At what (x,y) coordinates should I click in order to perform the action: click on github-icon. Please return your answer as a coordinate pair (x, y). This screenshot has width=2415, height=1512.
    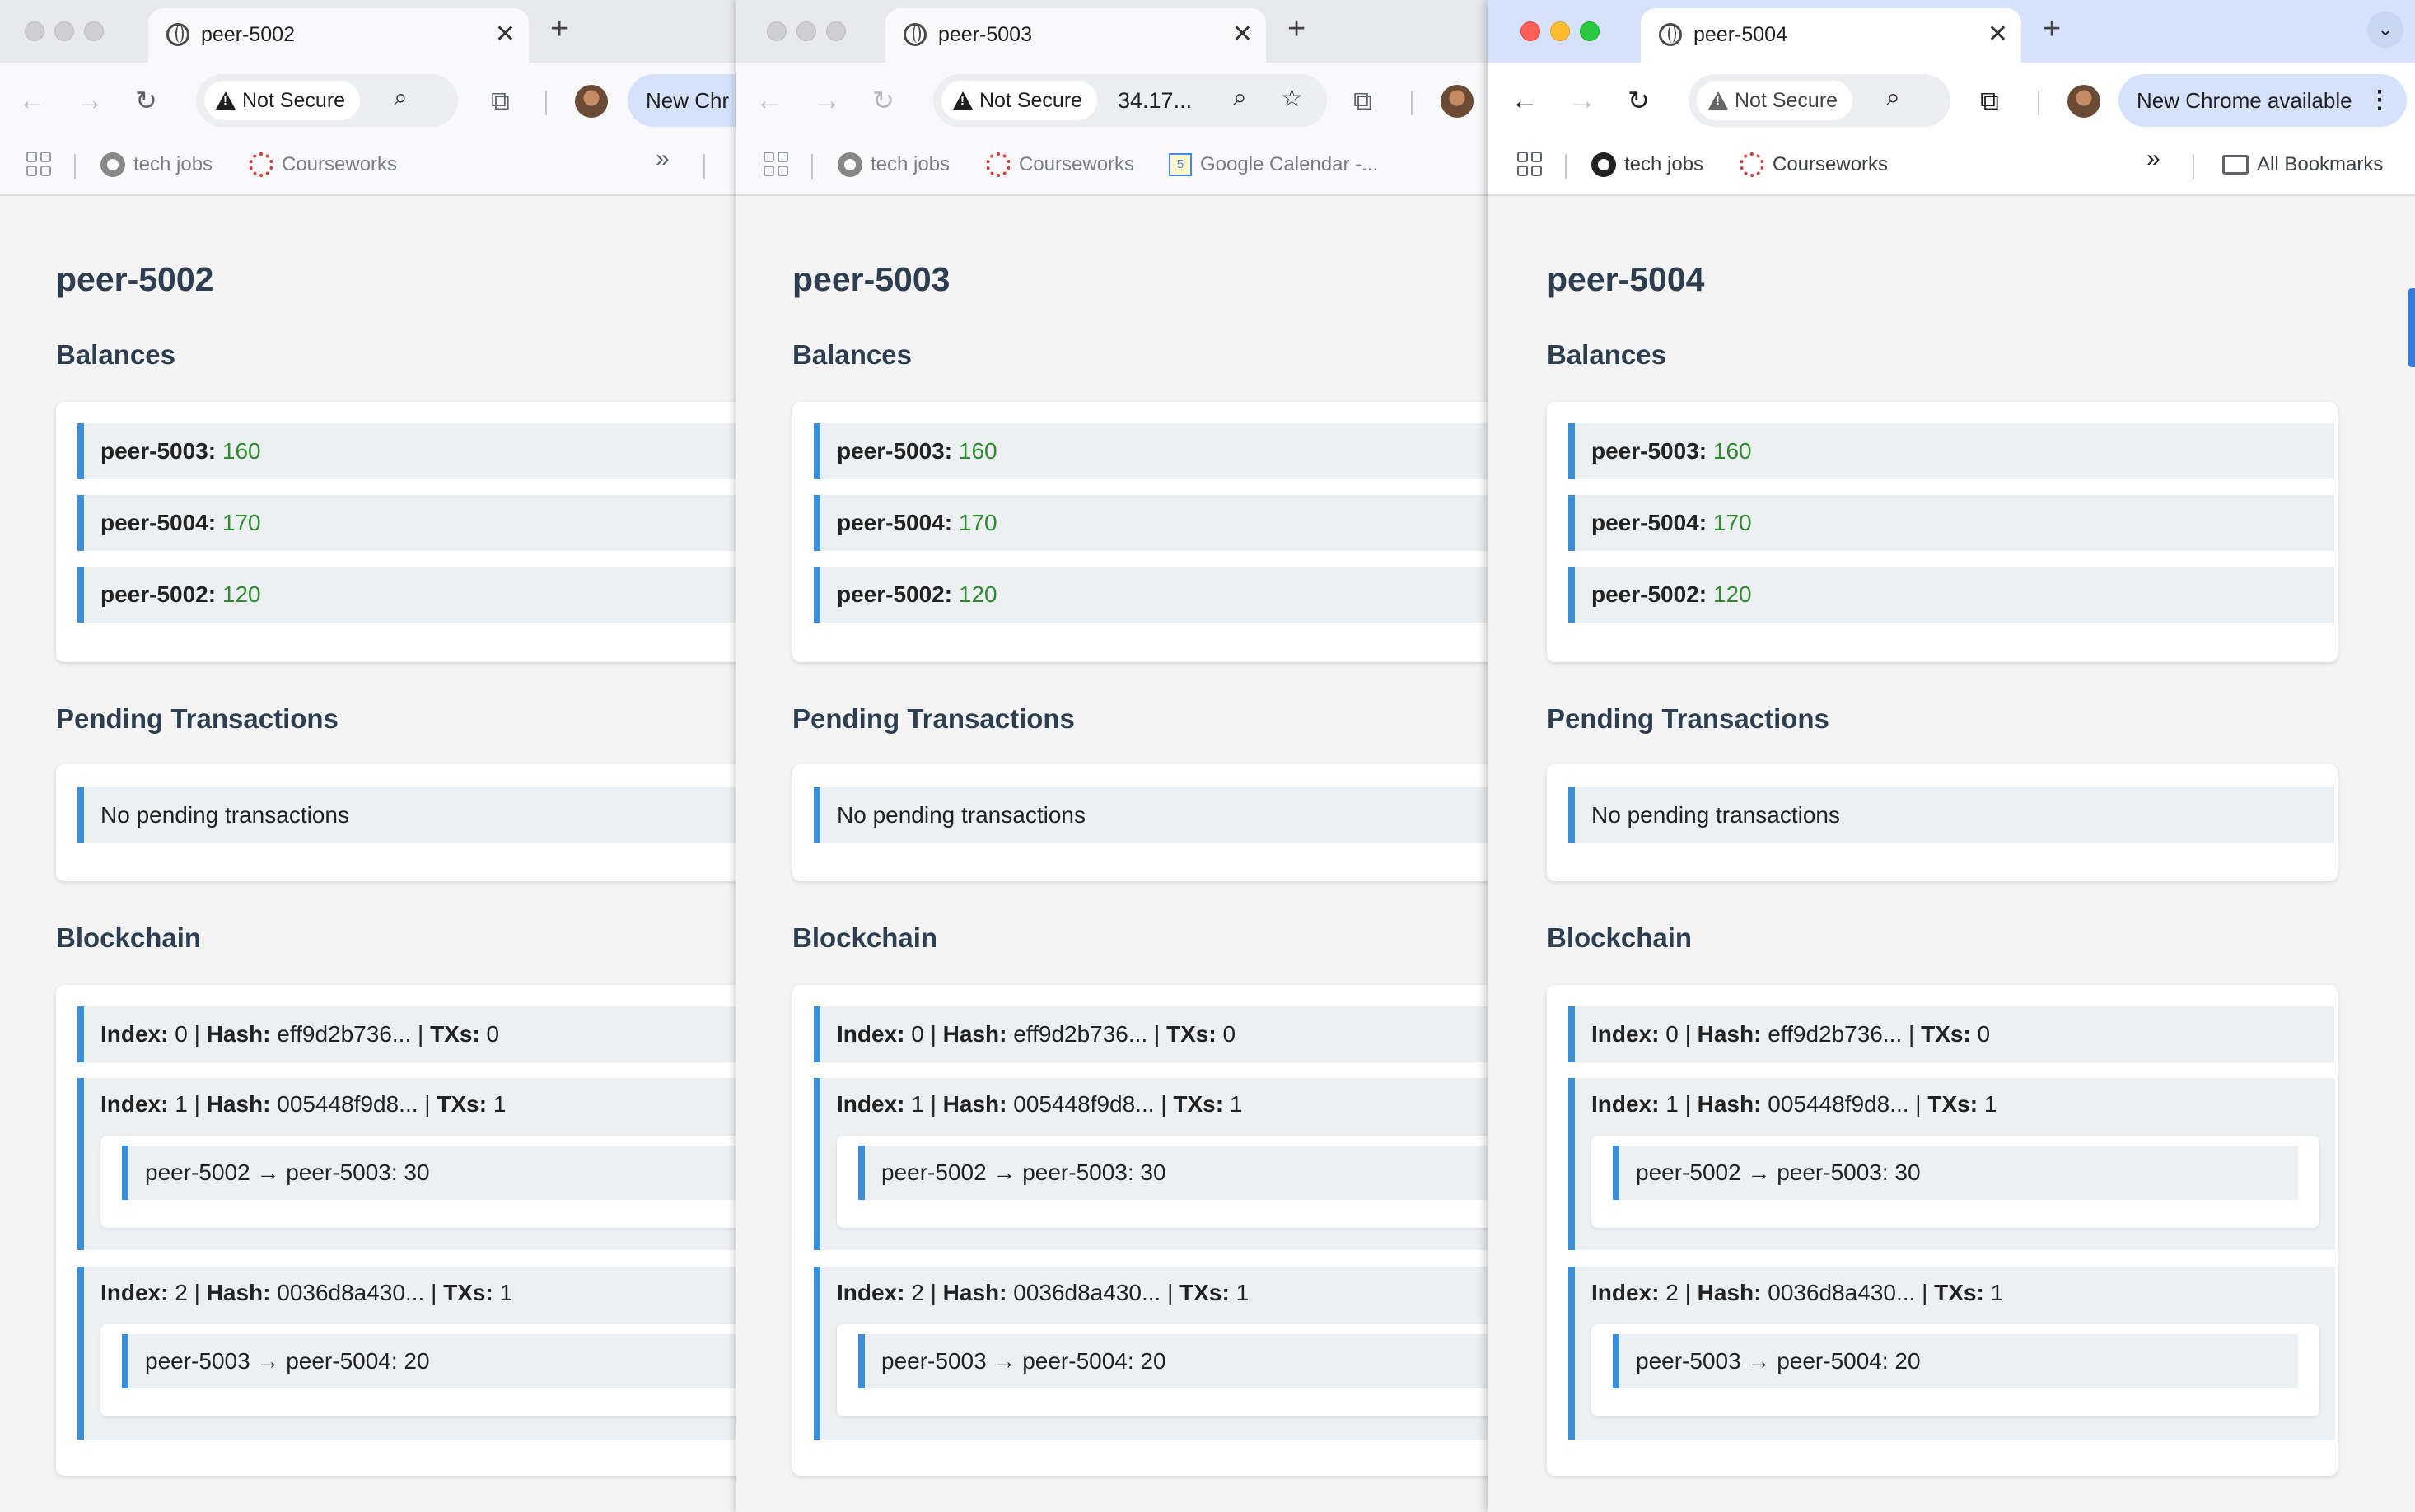
    Looking at the image, I should click on (850, 164).